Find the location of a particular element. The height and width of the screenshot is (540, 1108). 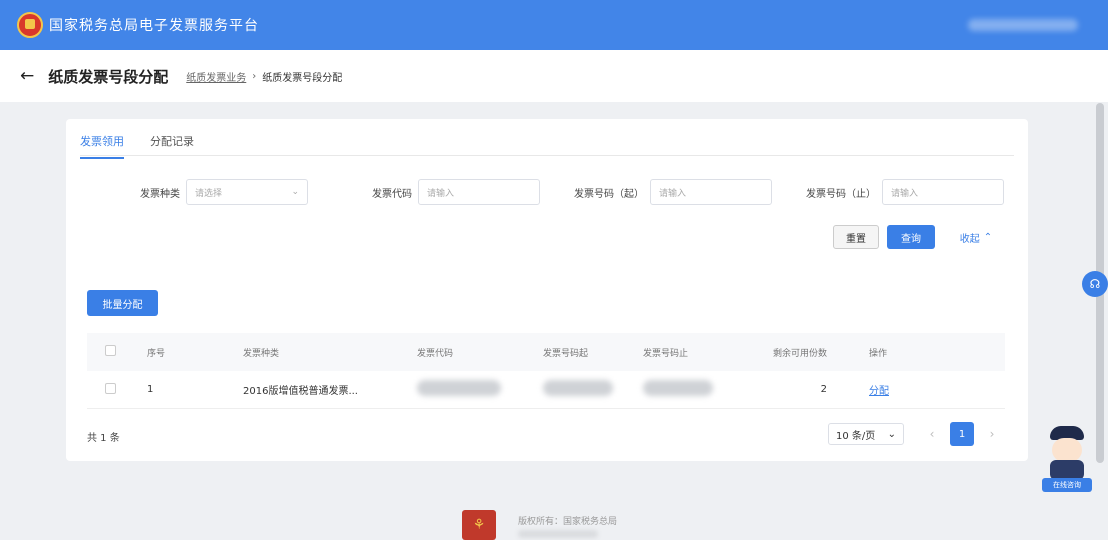

table-header: 序号 发票种类 发票代码 发票号码起 发票号码止 剩余可用份数 操作 is located at coordinates (546, 352).